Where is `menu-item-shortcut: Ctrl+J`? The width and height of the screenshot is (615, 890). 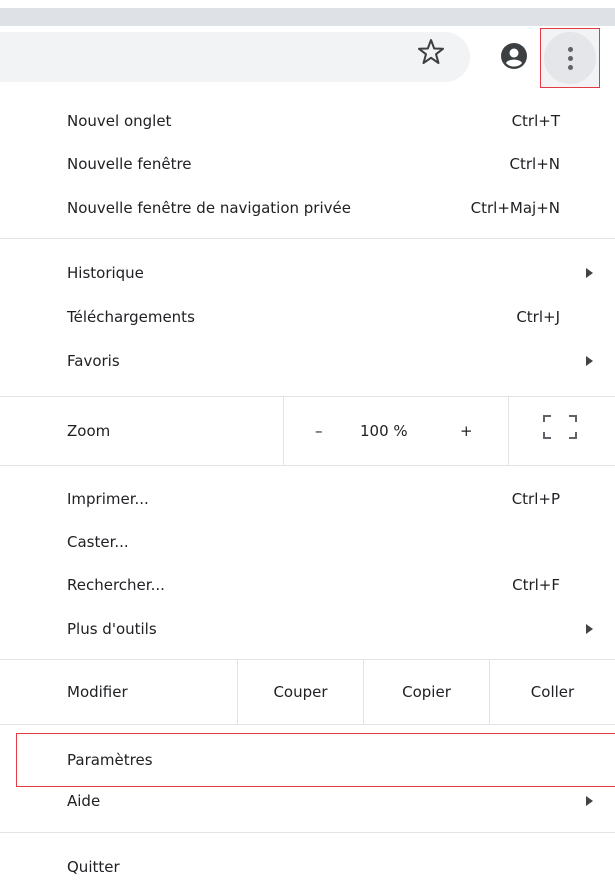
menu-item-shortcut: Ctrl+J is located at coordinates (538, 317).